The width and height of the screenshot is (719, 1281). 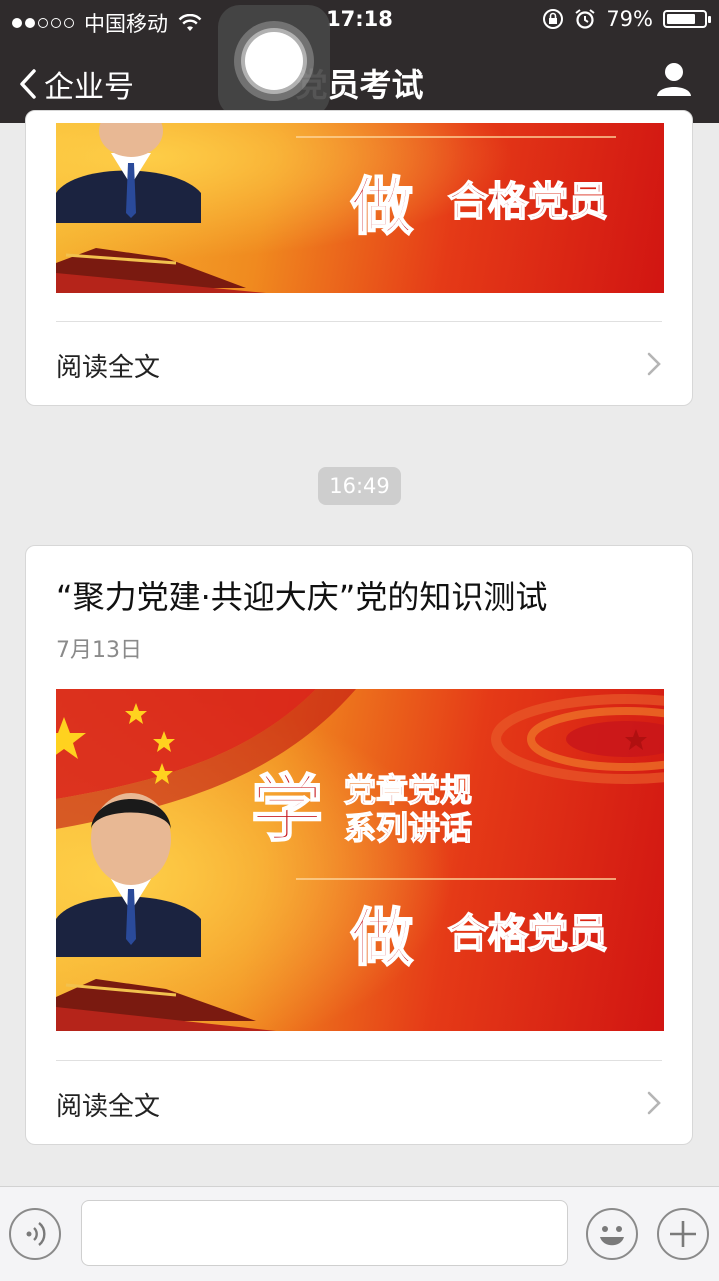 I want to click on emoji-icon, so click(x=612, y=1236).